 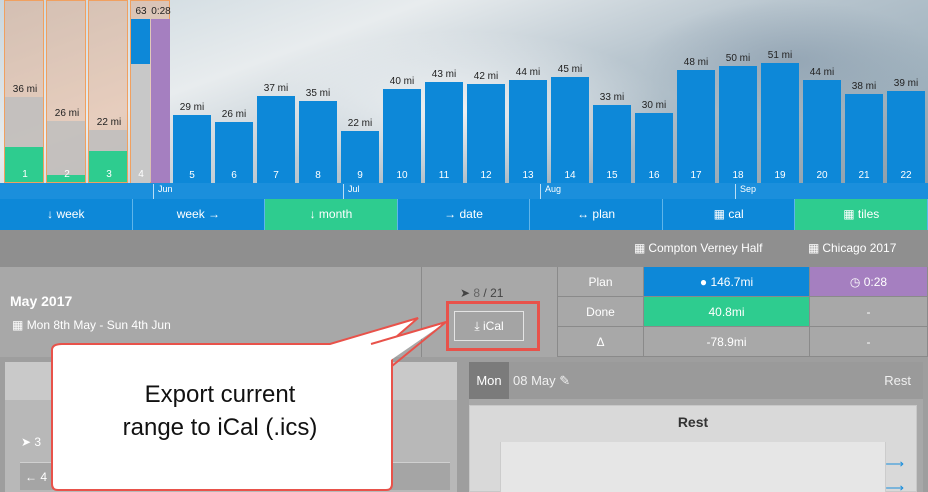 I want to click on stats-row-done: Done 40.8mi -, so click(x=743, y=312).